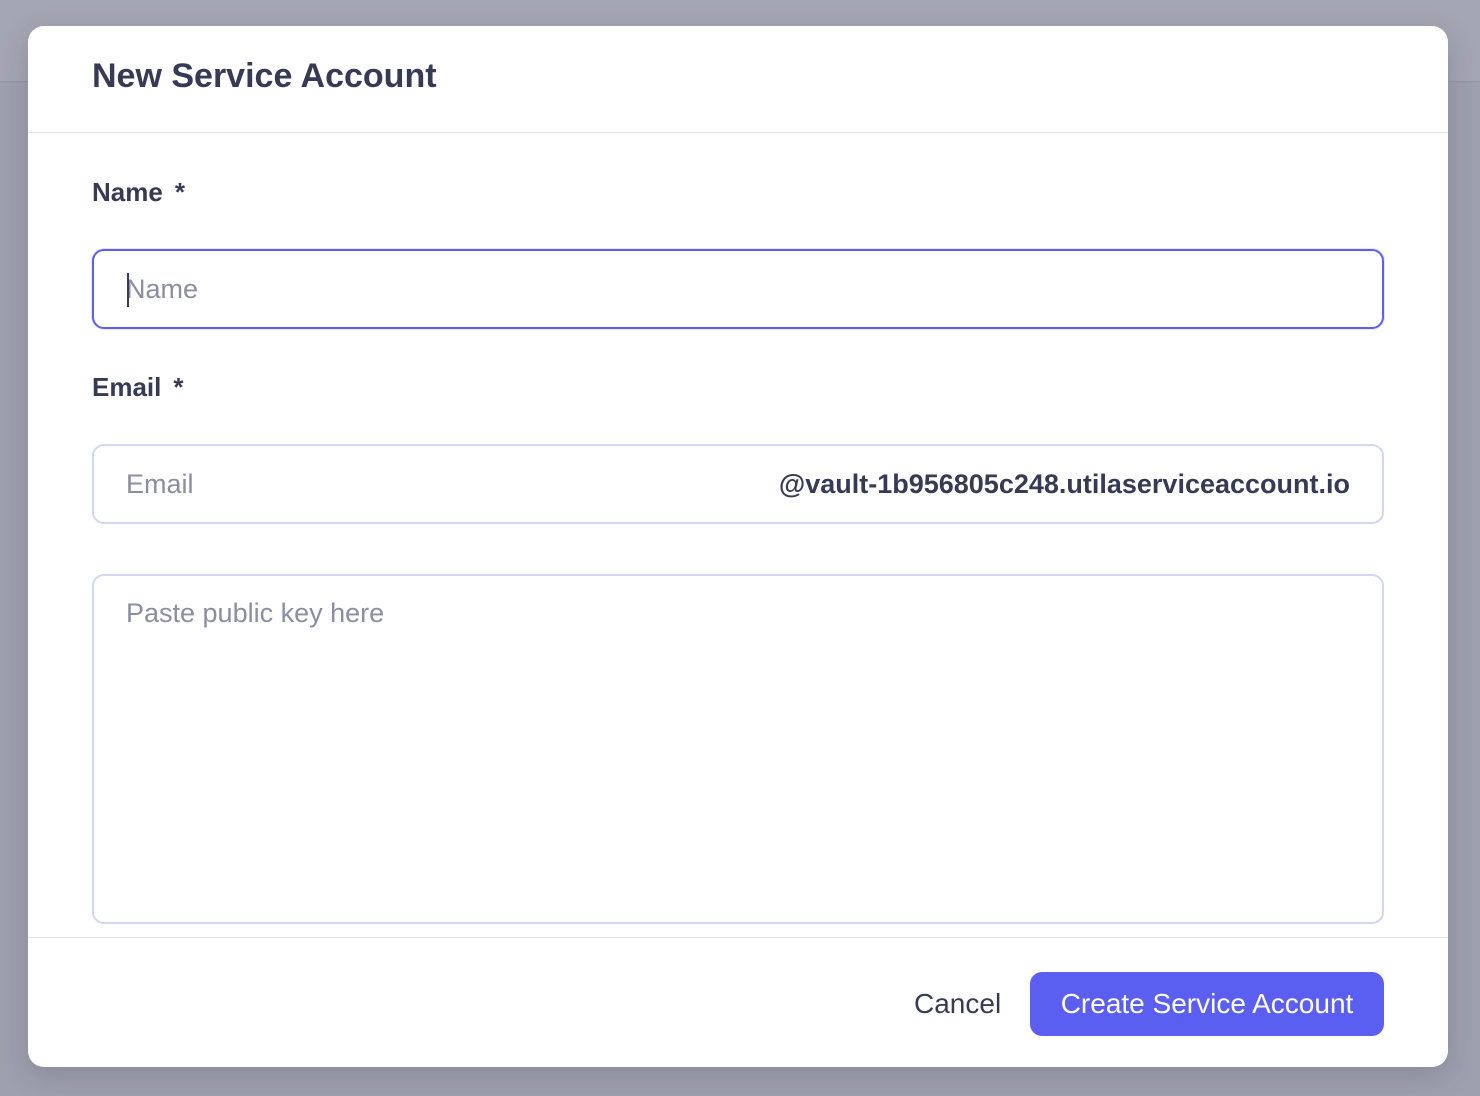 The width and height of the screenshot is (1480, 1096). I want to click on email-required-mark: *, so click(178, 387).